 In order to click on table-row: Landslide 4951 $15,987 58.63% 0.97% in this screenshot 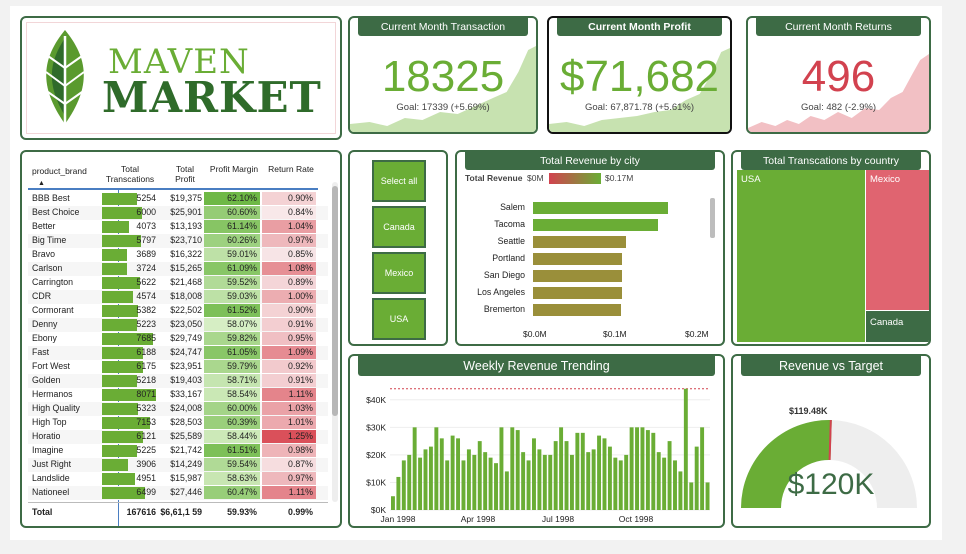, I will do `click(178, 479)`.